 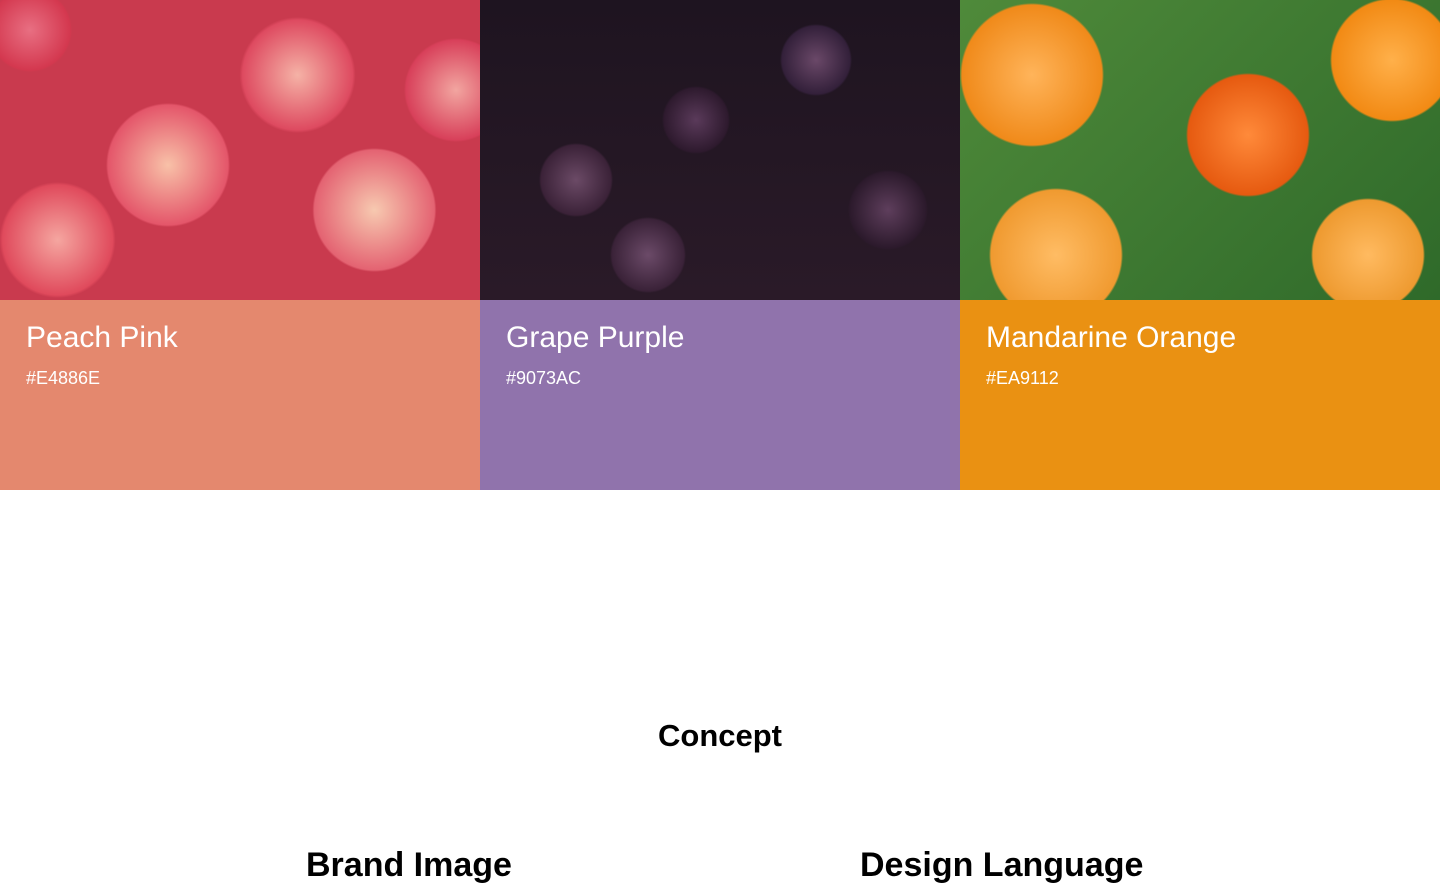 I want to click on swatch-hex: #EA9112, so click(x=1022, y=378).